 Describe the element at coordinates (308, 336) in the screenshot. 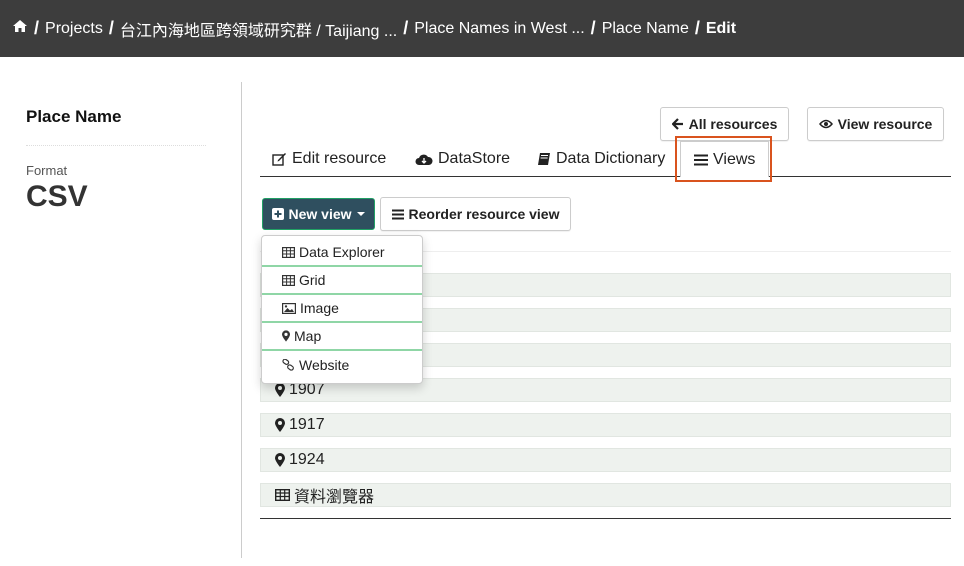

I see `dropdown-label: Map` at that location.